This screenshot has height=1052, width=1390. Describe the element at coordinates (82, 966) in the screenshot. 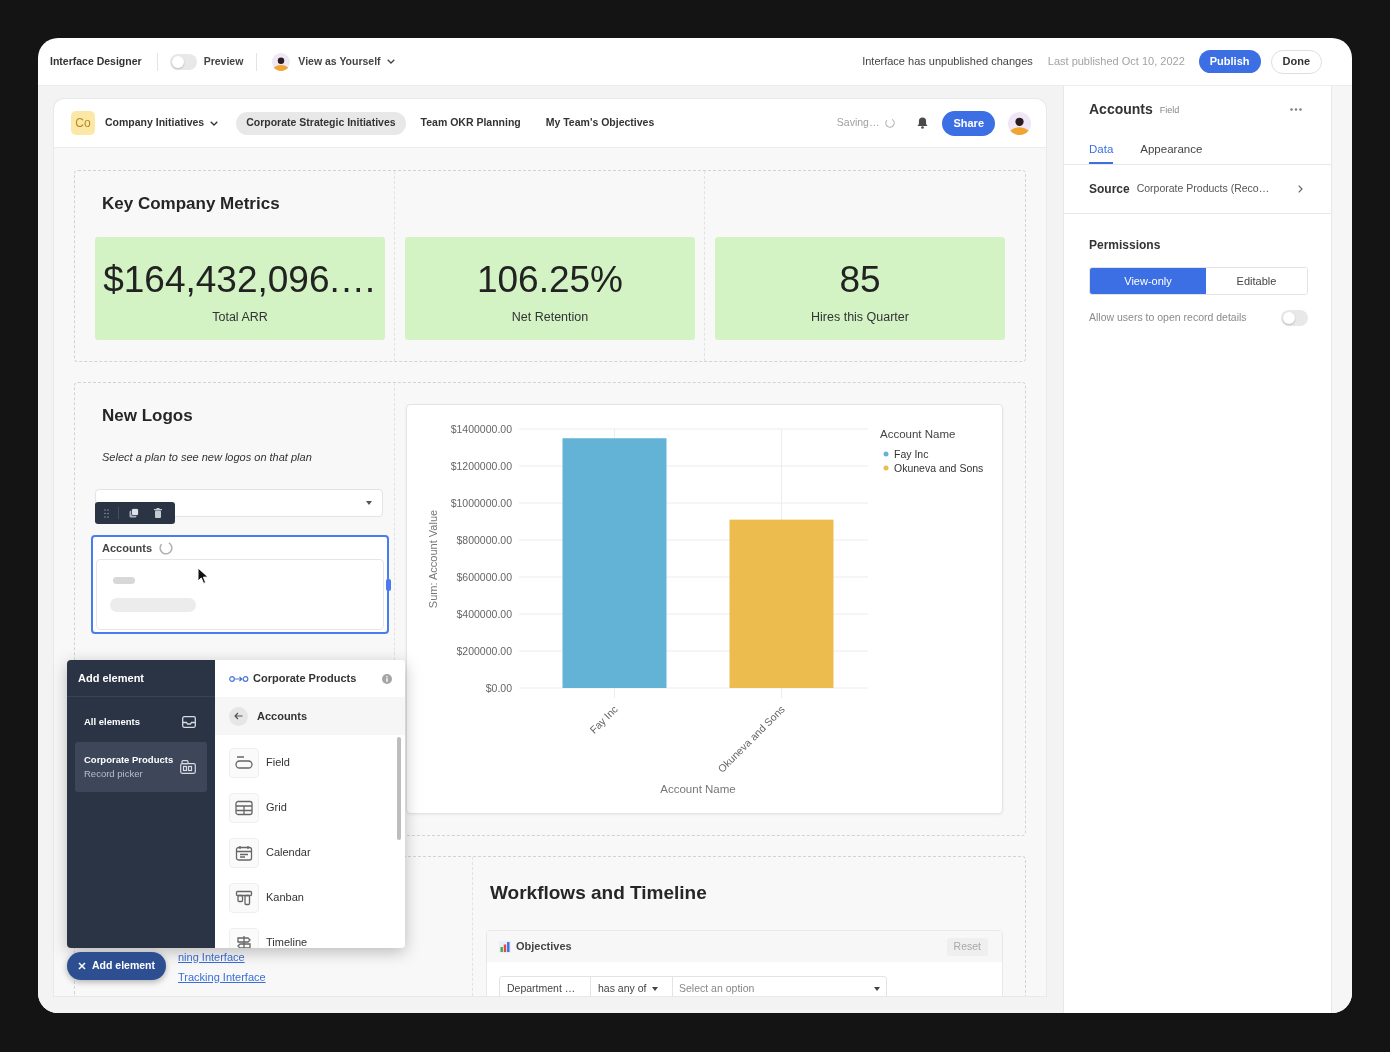

I see `close-icon` at that location.